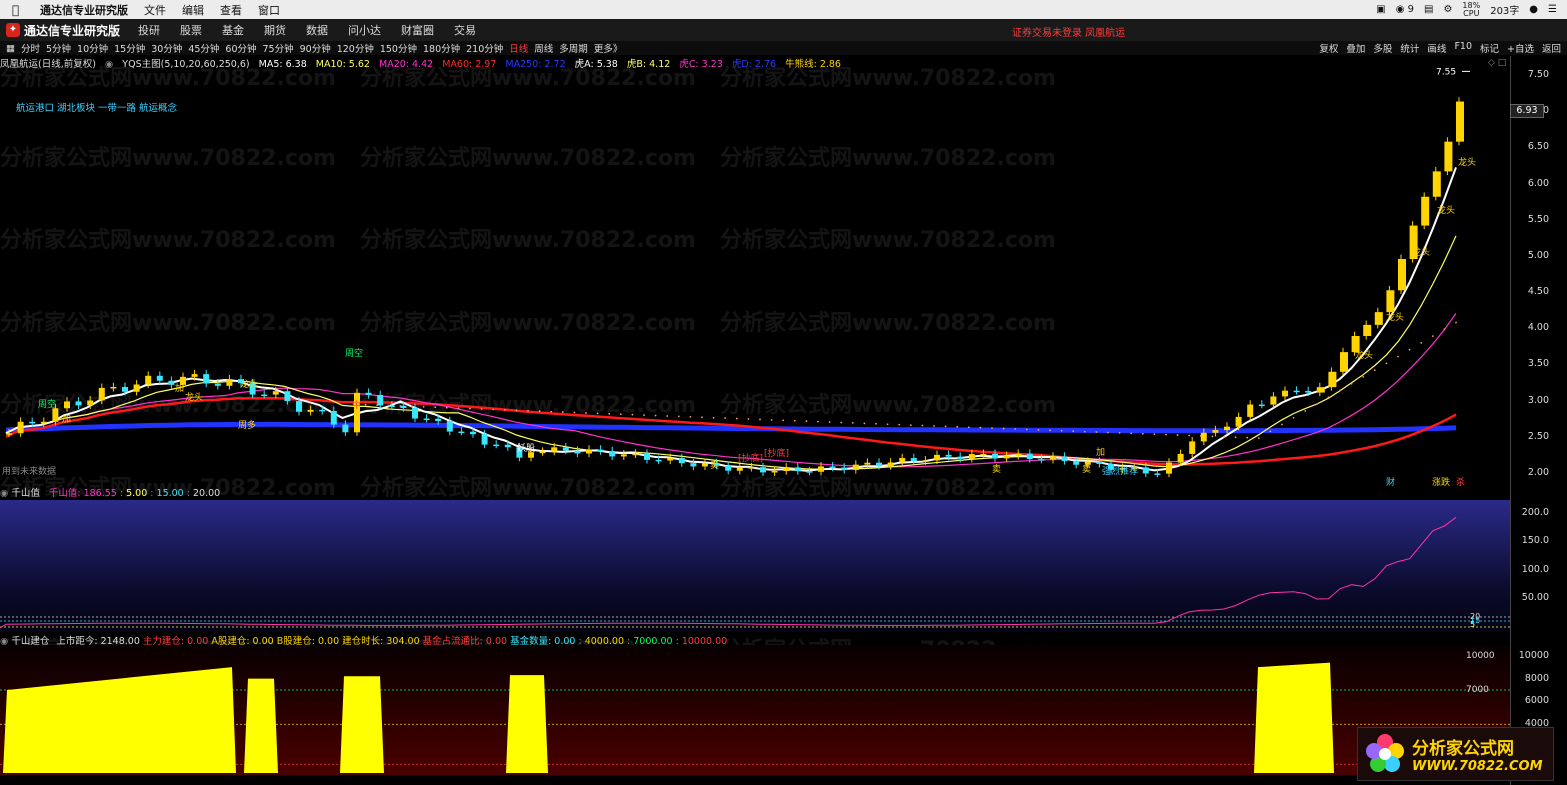 The image size is (1567, 785). Describe the element at coordinates (1520, 48) in the screenshot. I see `add-watchlist-button: +自选` at that location.